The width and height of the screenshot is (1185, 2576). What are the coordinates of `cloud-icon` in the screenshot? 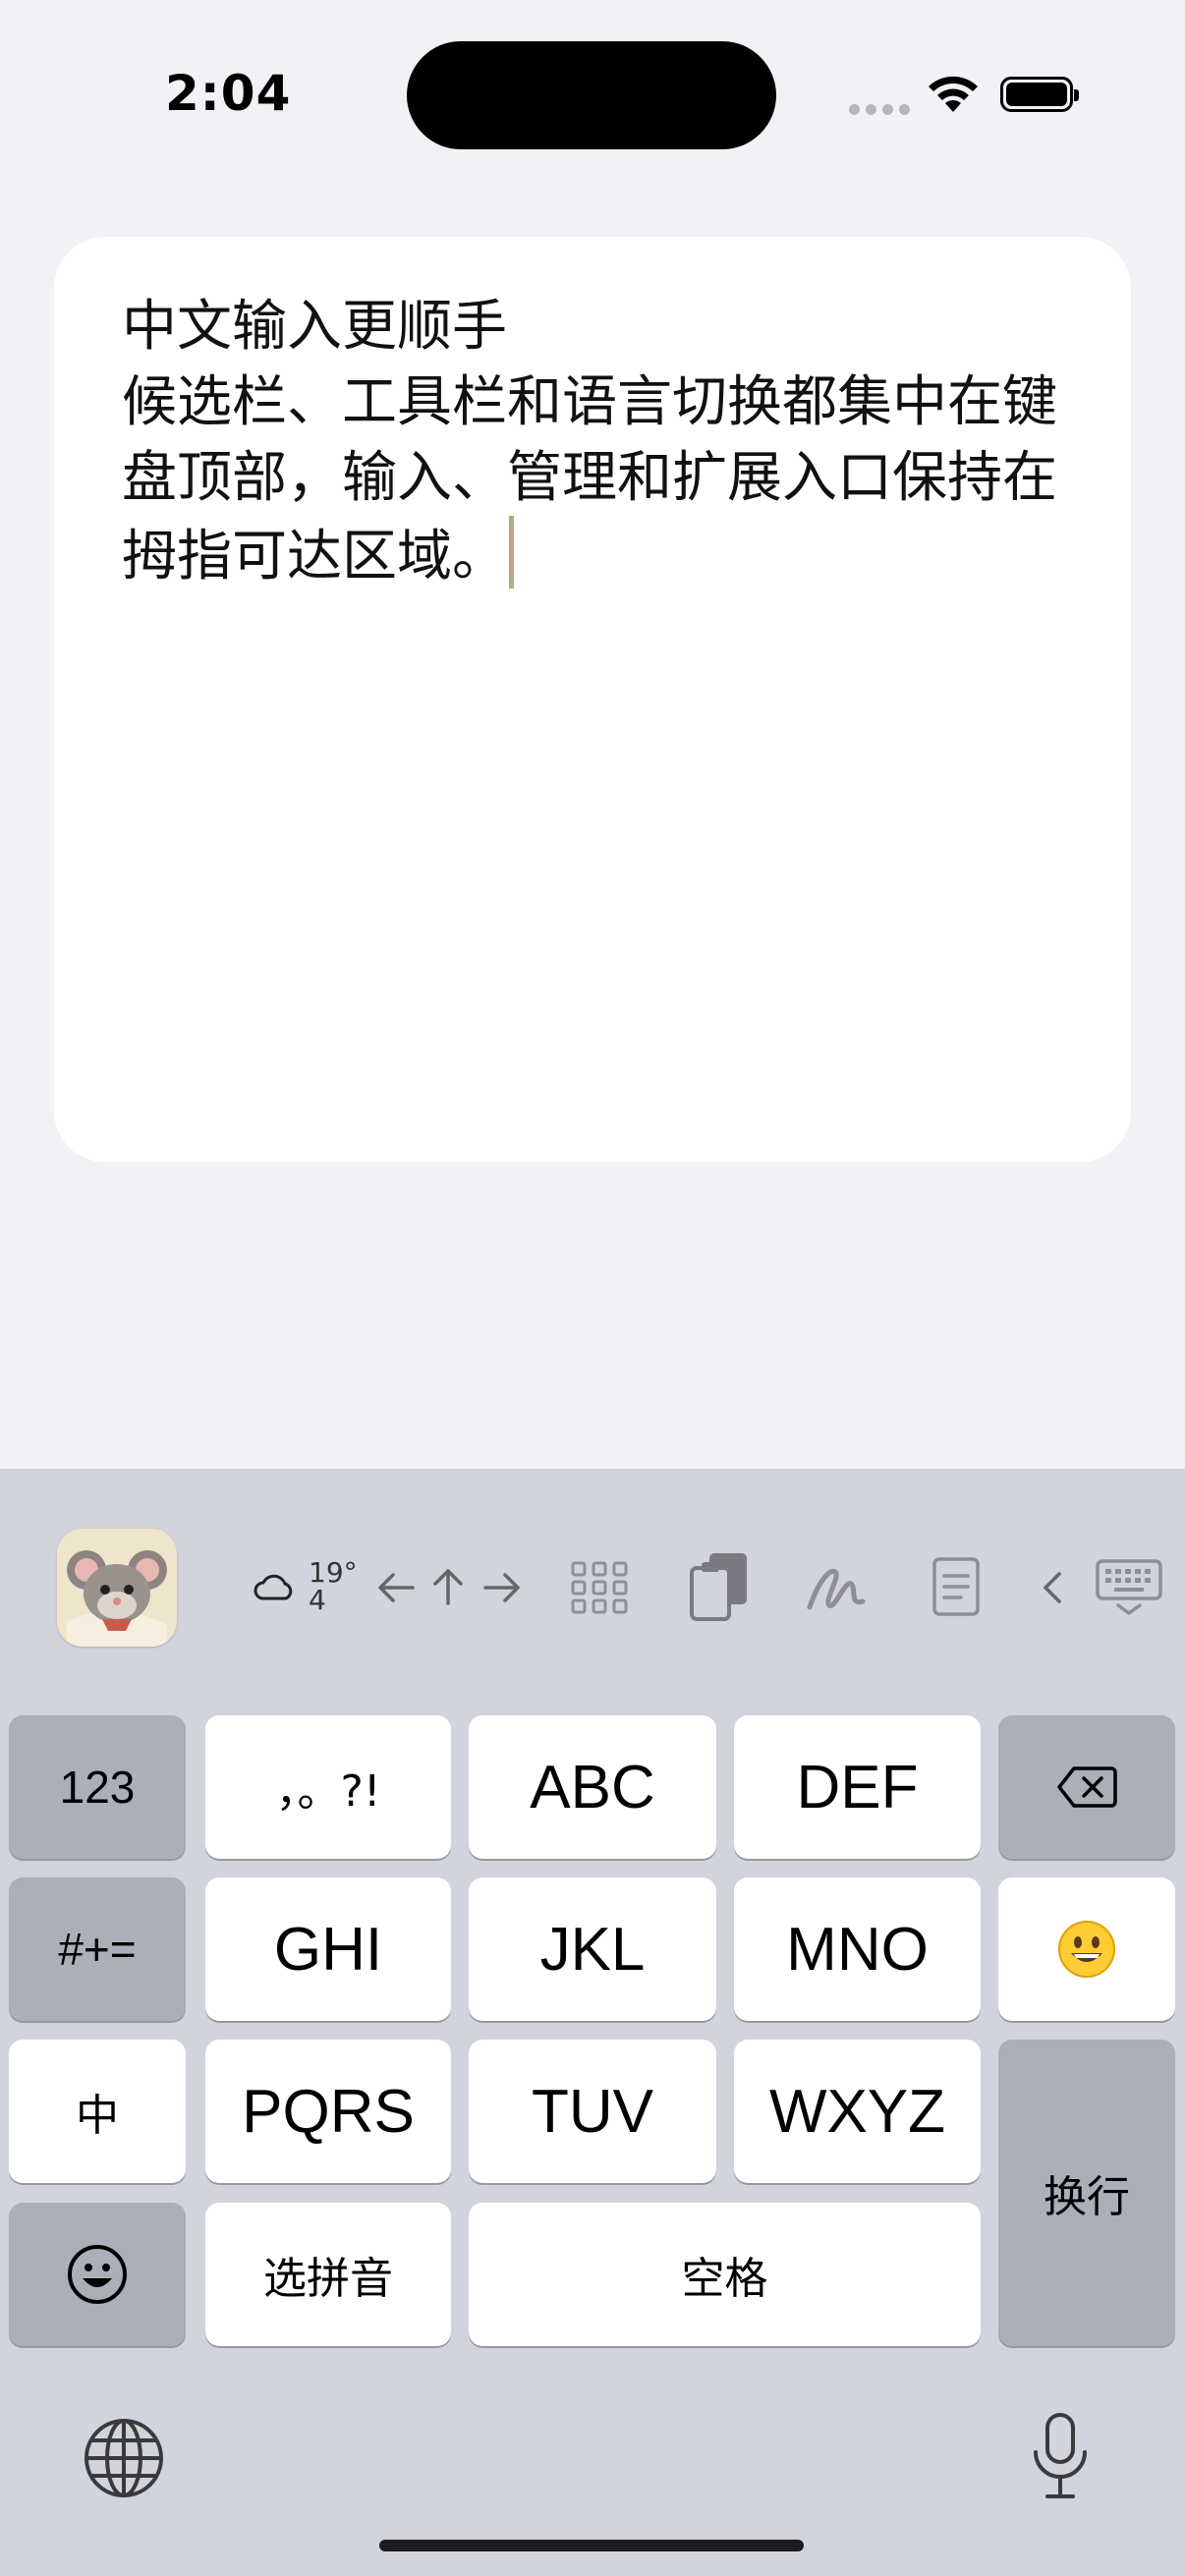 It's located at (274, 1587).